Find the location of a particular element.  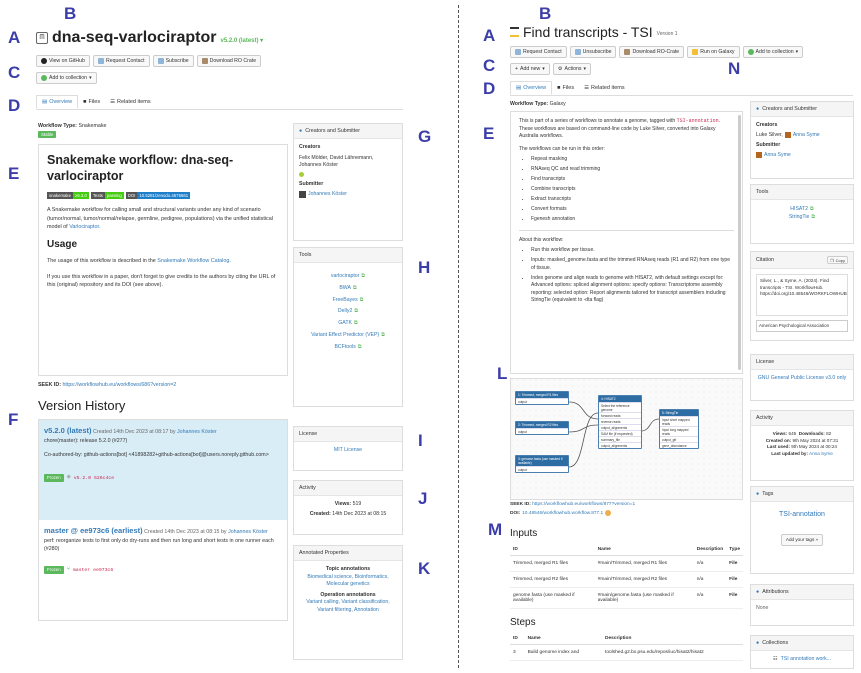

run-on-galaxy-button: Run on Galaxy is located at coordinates (713, 52).